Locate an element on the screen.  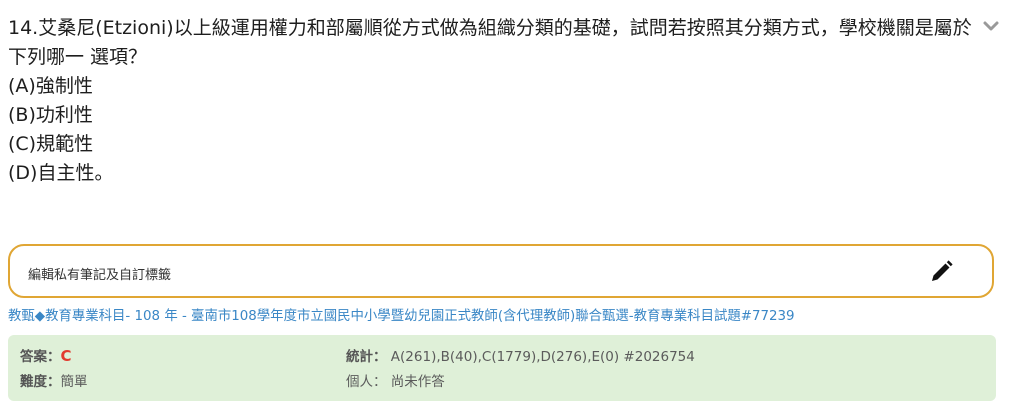
option-d: (D)自主性。 is located at coordinates (61, 173).